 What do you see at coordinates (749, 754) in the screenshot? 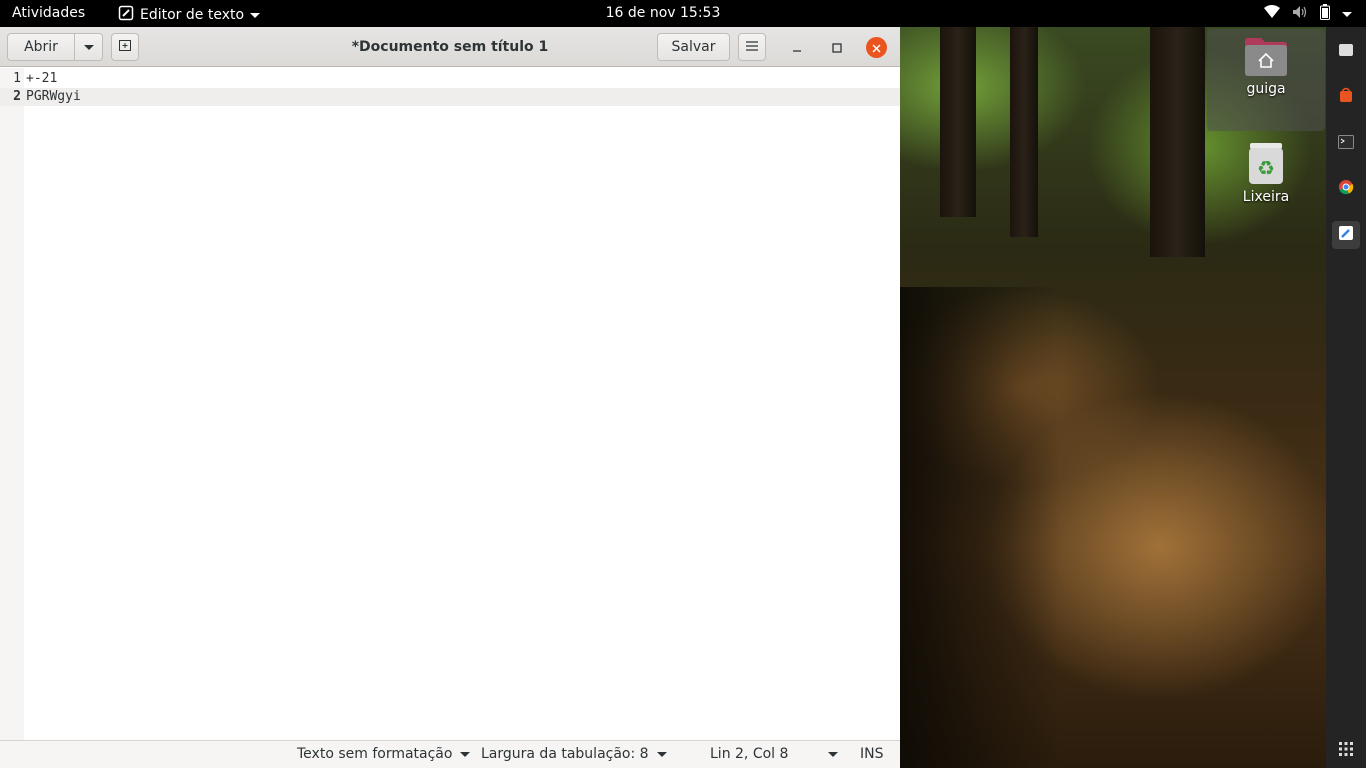
I see `cursor-position-label: Lin 2, Col 8` at bounding box center [749, 754].